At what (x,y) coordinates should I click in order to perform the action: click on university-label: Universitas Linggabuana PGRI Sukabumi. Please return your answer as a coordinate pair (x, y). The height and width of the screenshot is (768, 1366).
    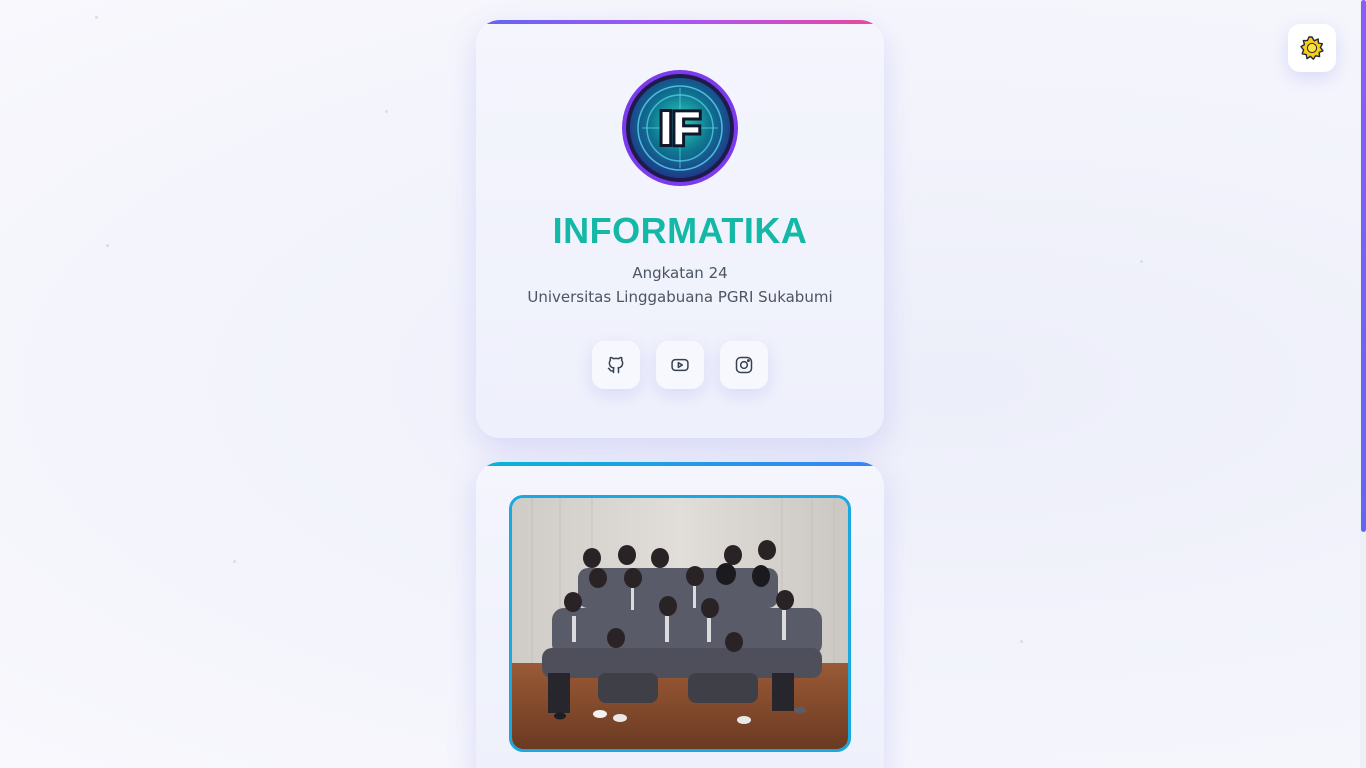
    Looking at the image, I should click on (680, 297).